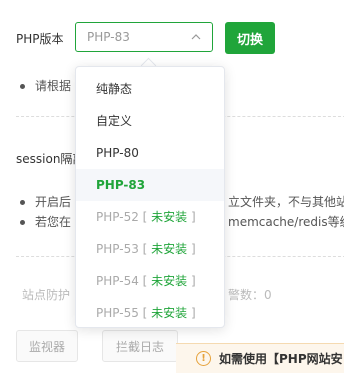 The image size is (344, 373). I want to click on chevron-up-icon, so click(196, 37).